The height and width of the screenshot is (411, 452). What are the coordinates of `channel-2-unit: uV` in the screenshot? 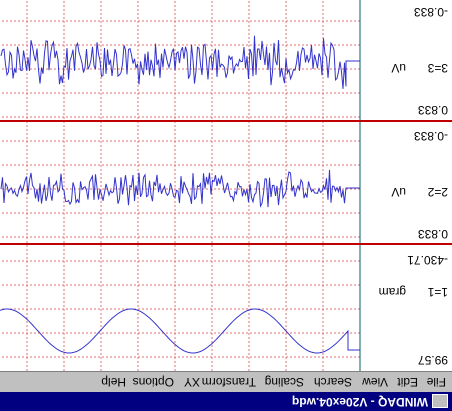 It's located at (398, 192).